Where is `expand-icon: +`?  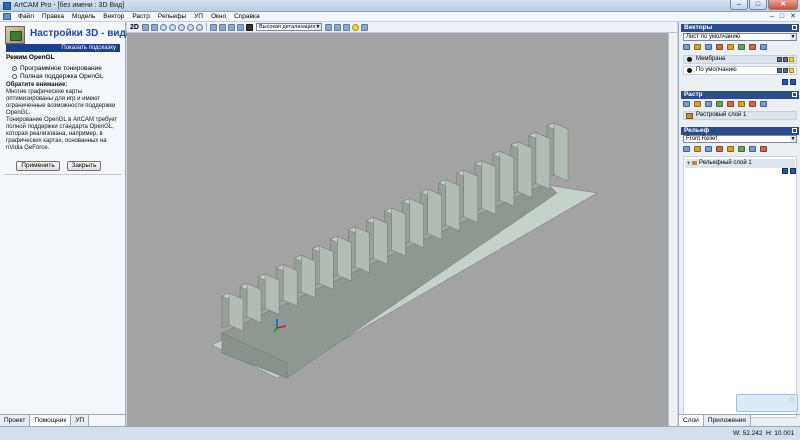
expand-icon: + is located at coordinates (689, 164).